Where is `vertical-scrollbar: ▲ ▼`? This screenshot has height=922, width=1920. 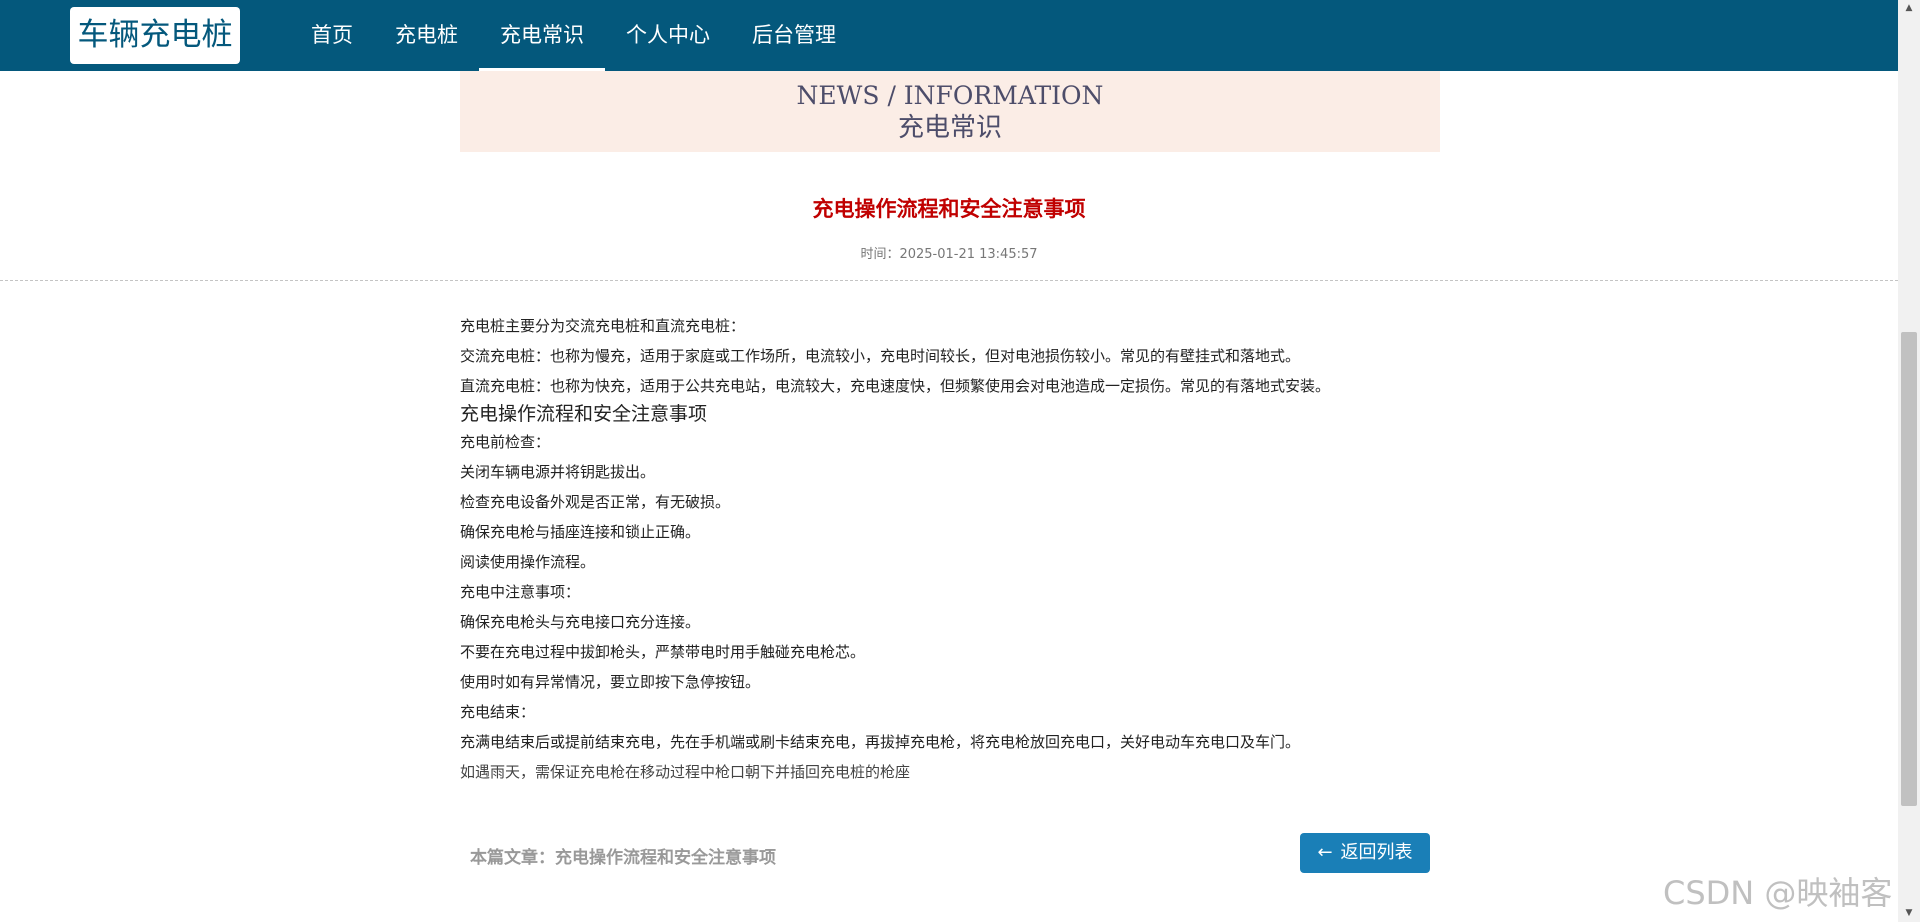 vertical-scrollbar: ▲ ▼ is located at coordinates (1909, 461).